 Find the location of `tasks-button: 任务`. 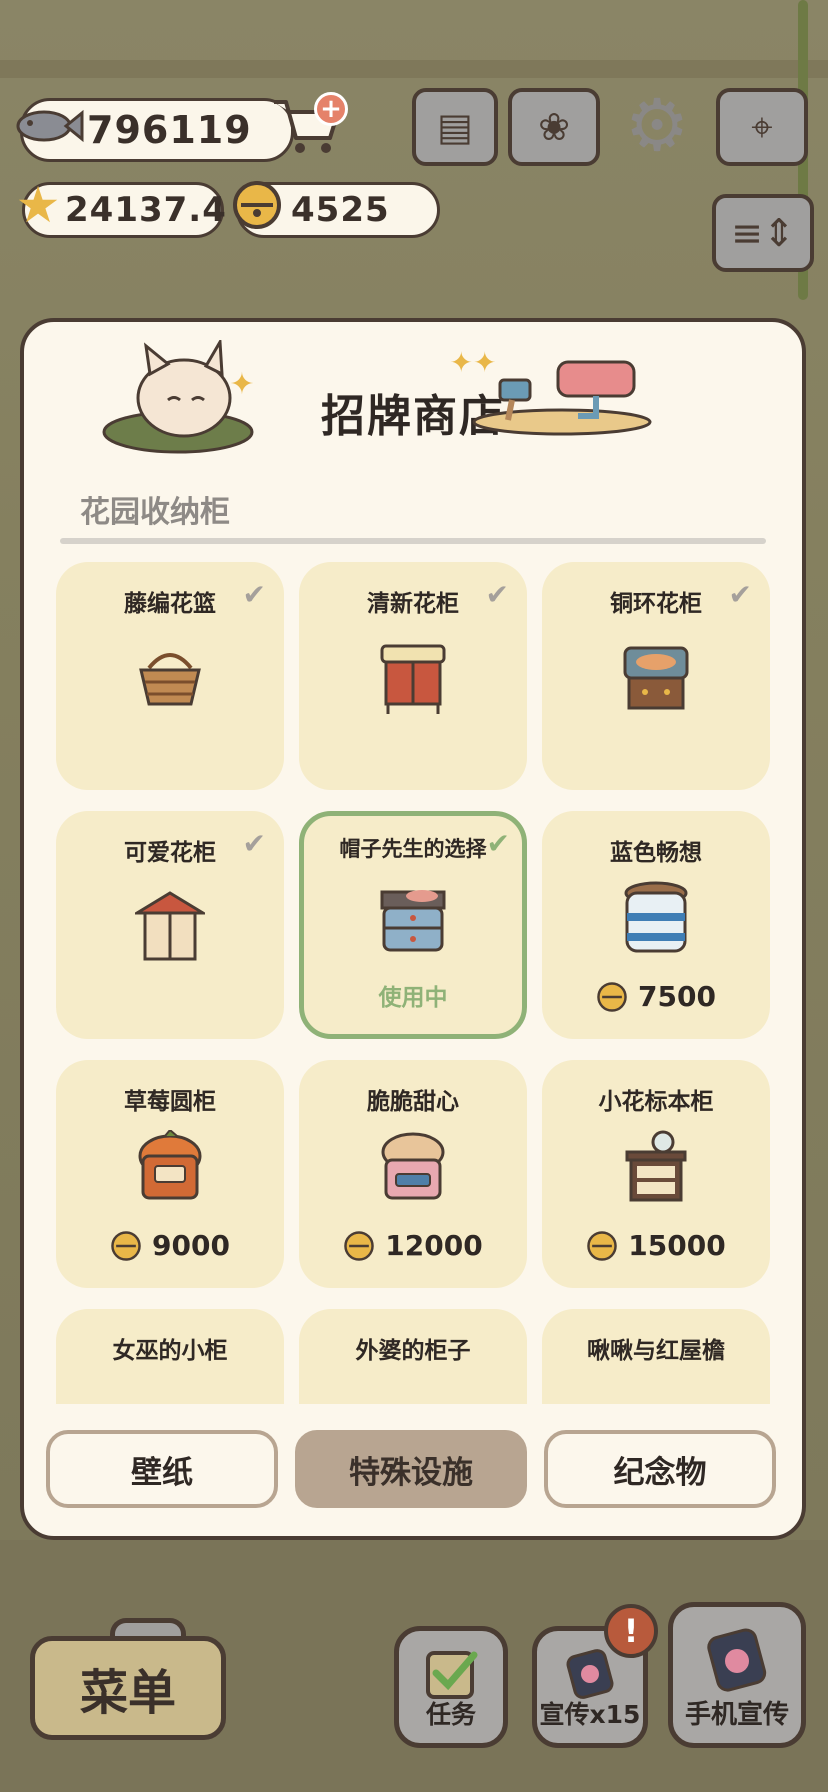

tasks-button: 任务 is located at coordinates (451, 1687).